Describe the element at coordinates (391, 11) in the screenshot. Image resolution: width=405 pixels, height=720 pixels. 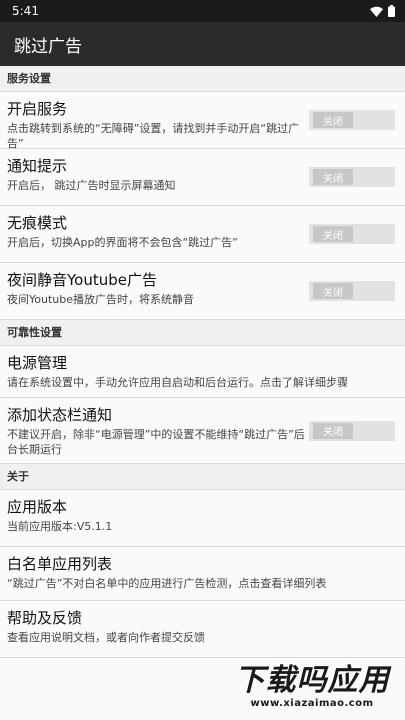
I see `battery-icon` at that location.